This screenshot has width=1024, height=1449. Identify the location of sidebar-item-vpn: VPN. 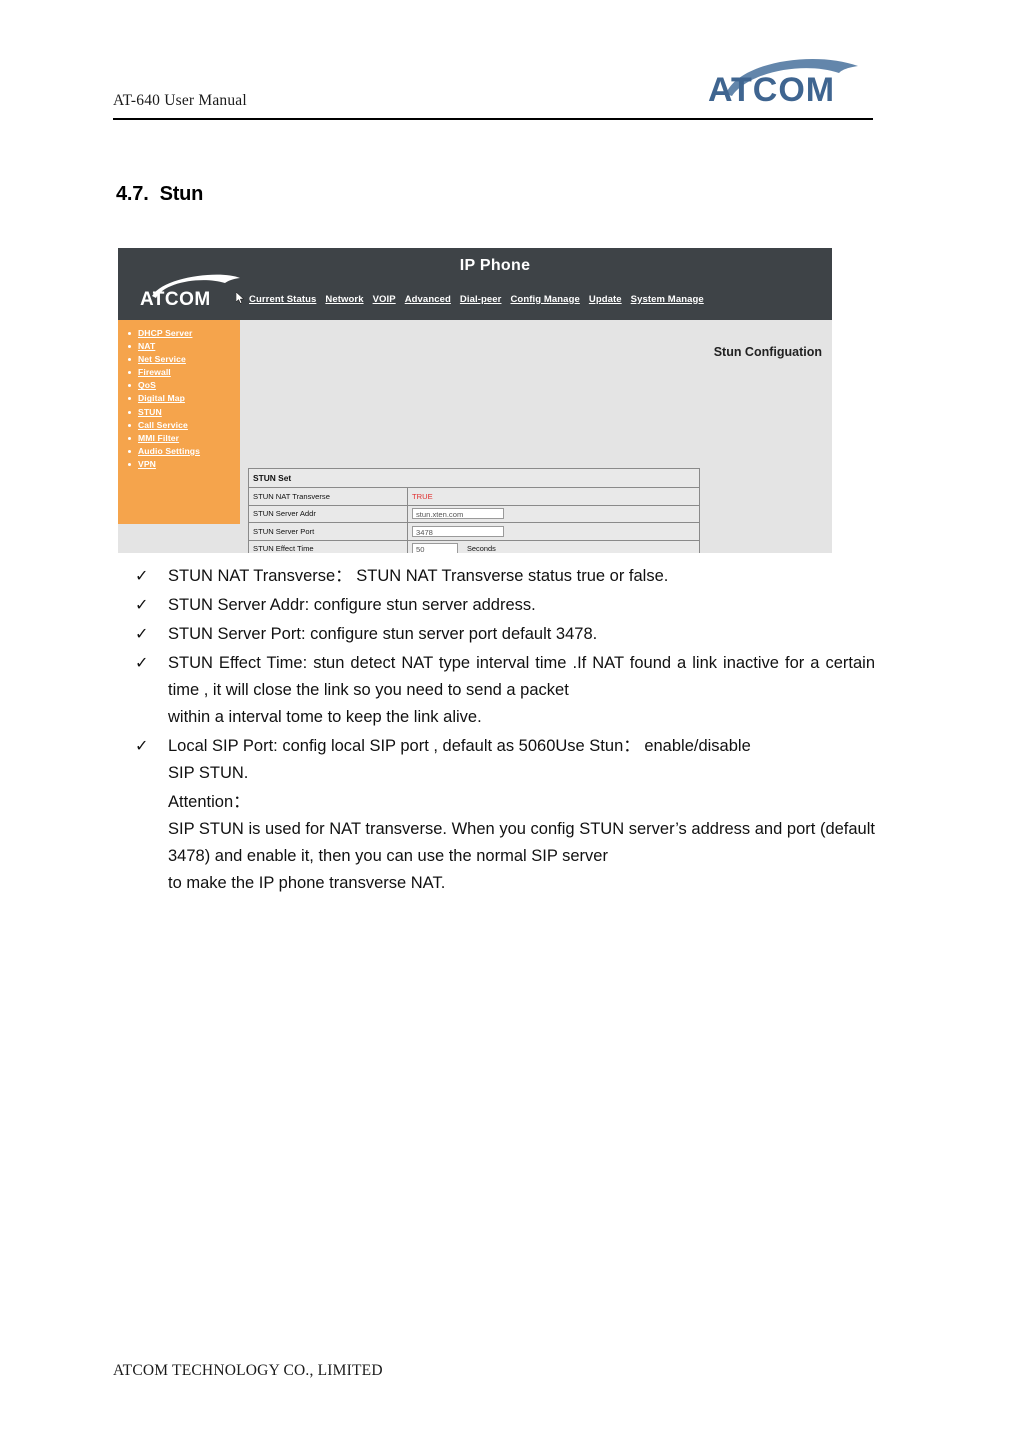
(184, 464).